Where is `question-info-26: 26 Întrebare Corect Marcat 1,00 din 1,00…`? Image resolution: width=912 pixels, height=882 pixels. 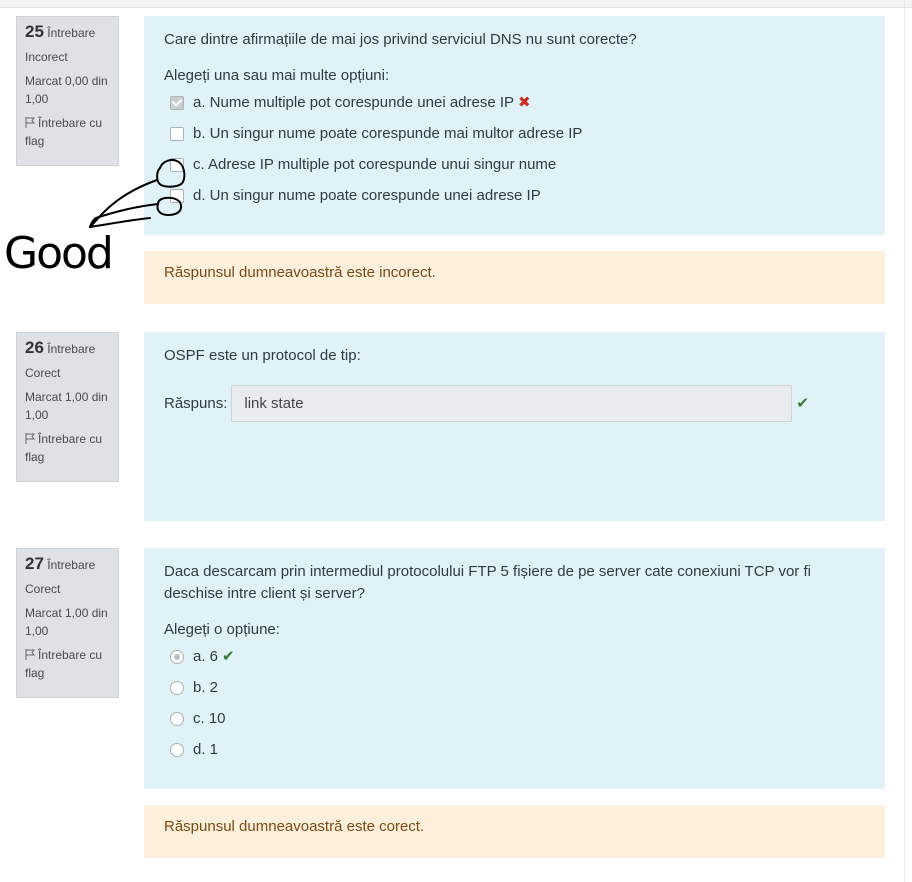
question-info-26: 26 Întrebare Corect Marcat 1,00 din 1,00… is located at coordinates (67, 407).